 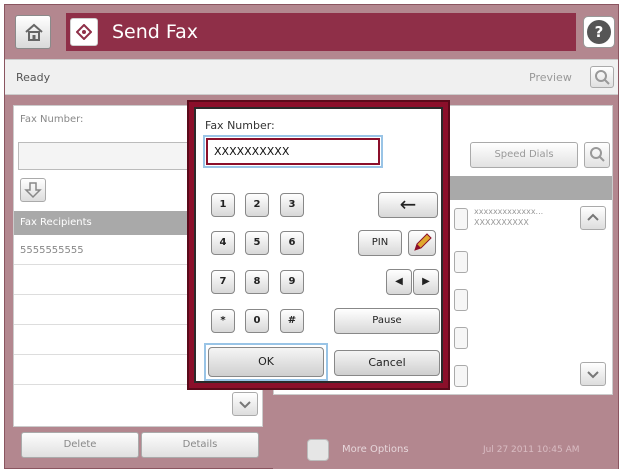 I want to click on status-text: Ready, so click(x=33, y=77).